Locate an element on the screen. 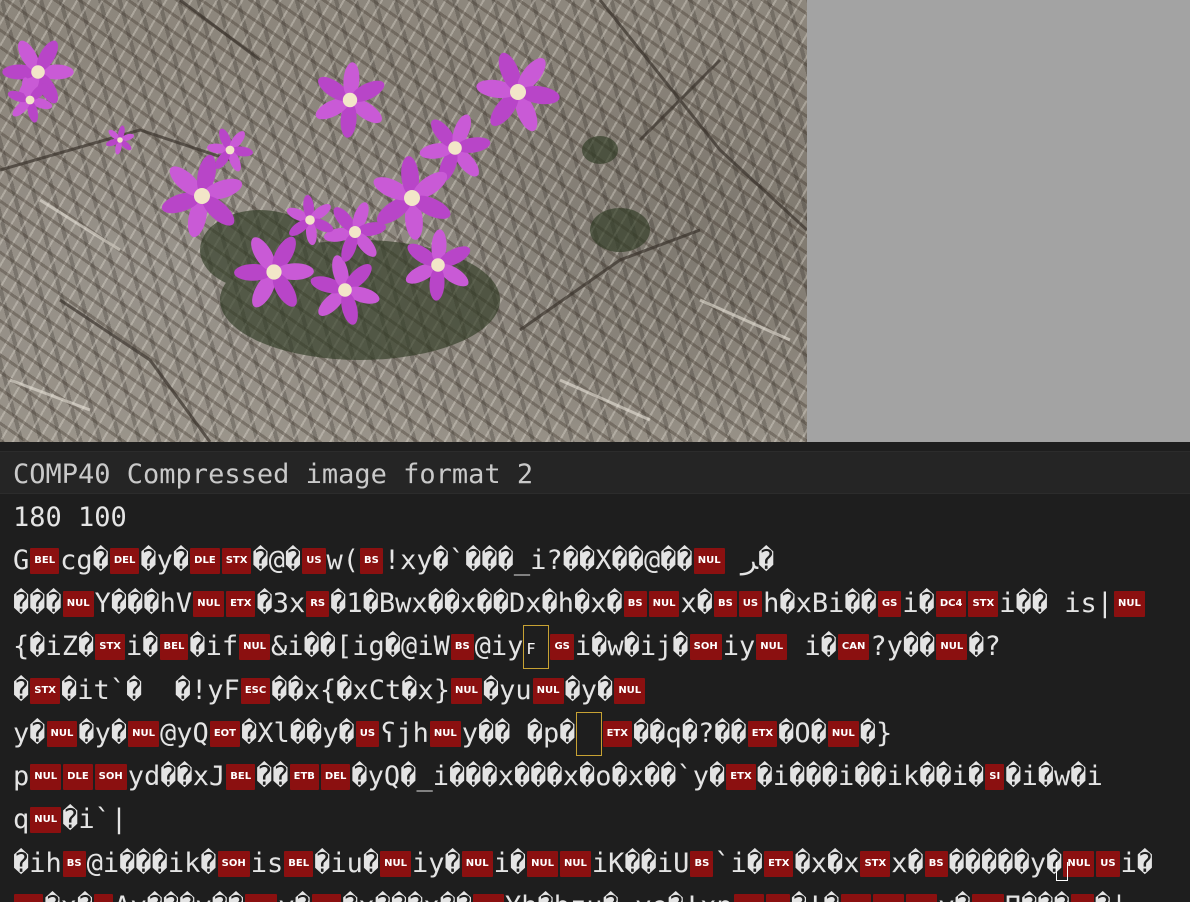  line-text: {�iZ� is located at coordinates (54, 646).